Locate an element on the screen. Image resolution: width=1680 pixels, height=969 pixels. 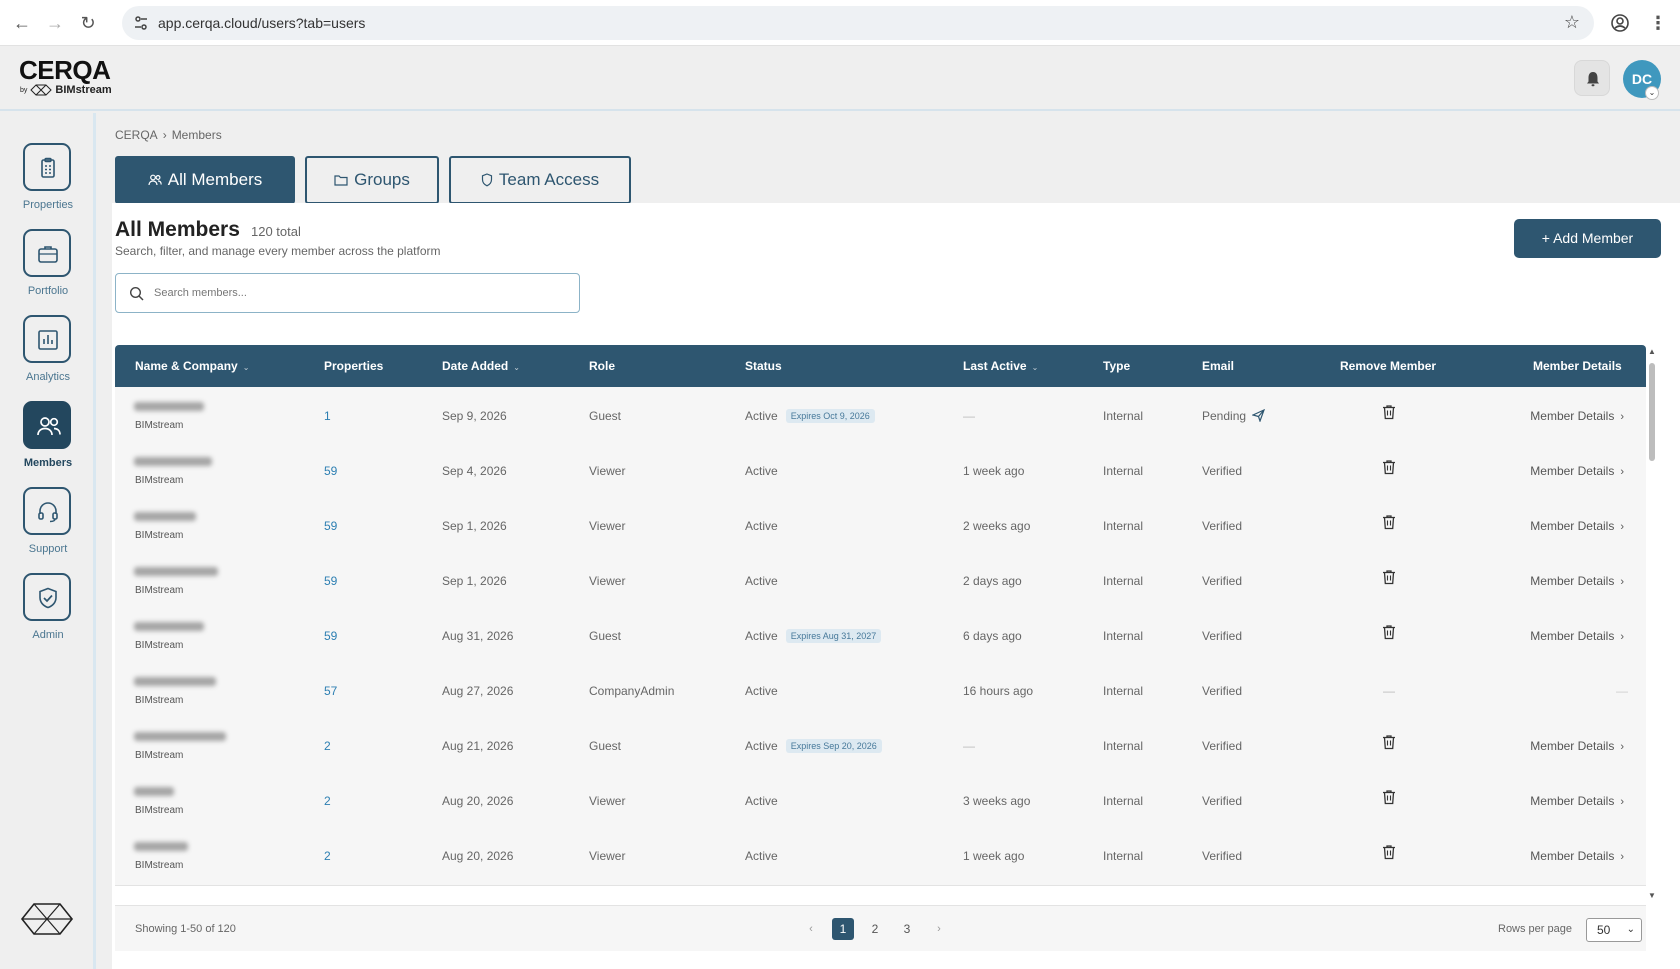
column-header-remove-member: Remove Member is located at coordinates (1388, 366).